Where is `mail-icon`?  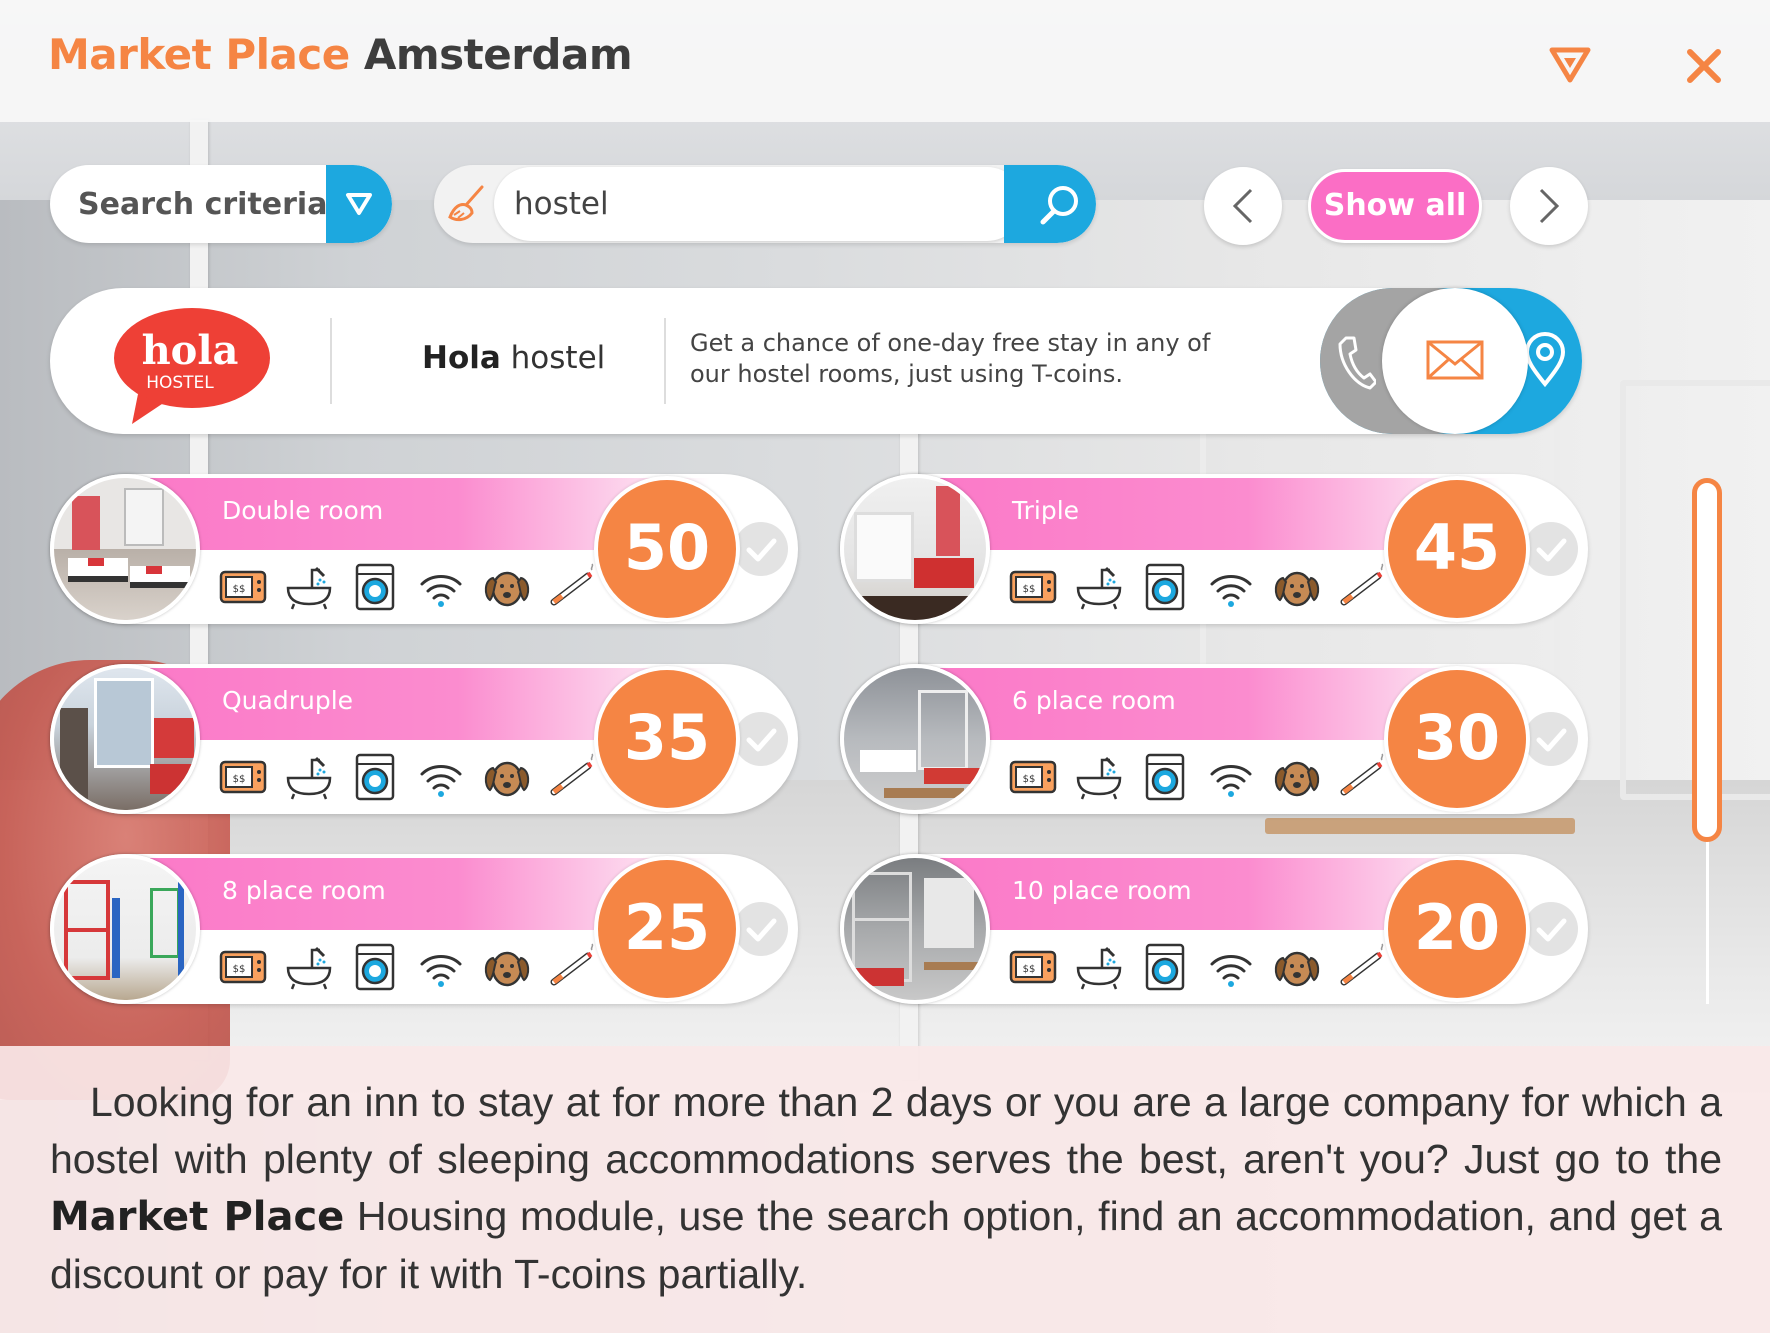
mail-icon is located at coordinates (1455, 360).